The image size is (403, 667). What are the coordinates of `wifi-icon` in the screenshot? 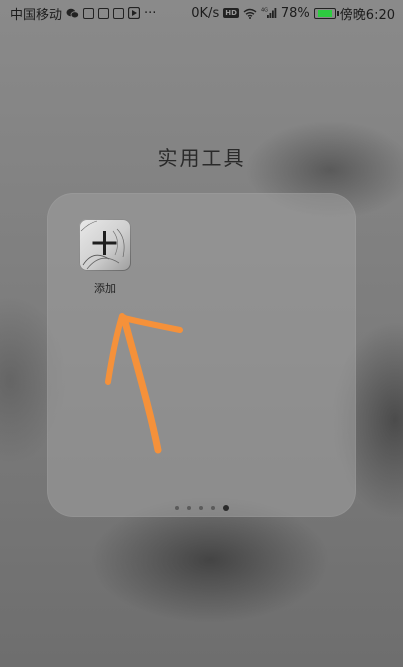 It's located at (250, 13).